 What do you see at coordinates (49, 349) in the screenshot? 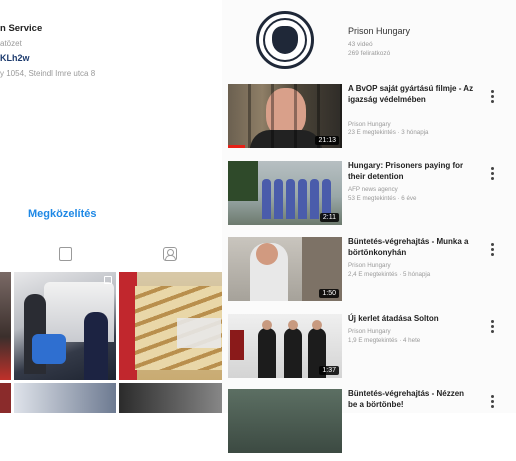
I see `photo-bag-shape` at bounding box center [49, 349].